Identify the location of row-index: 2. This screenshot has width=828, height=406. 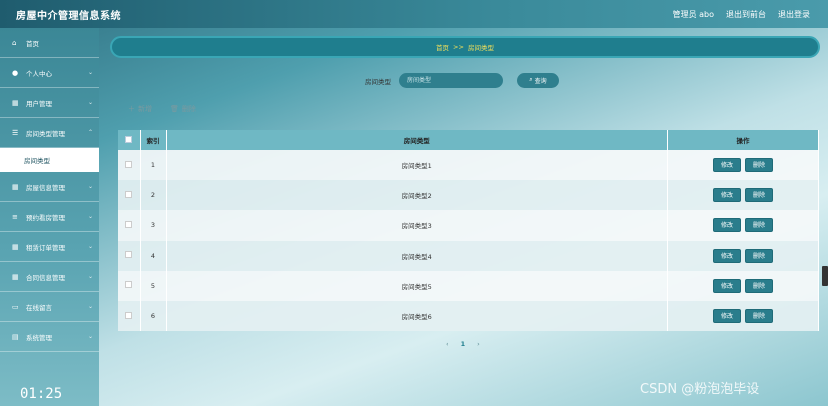
(153, 195).